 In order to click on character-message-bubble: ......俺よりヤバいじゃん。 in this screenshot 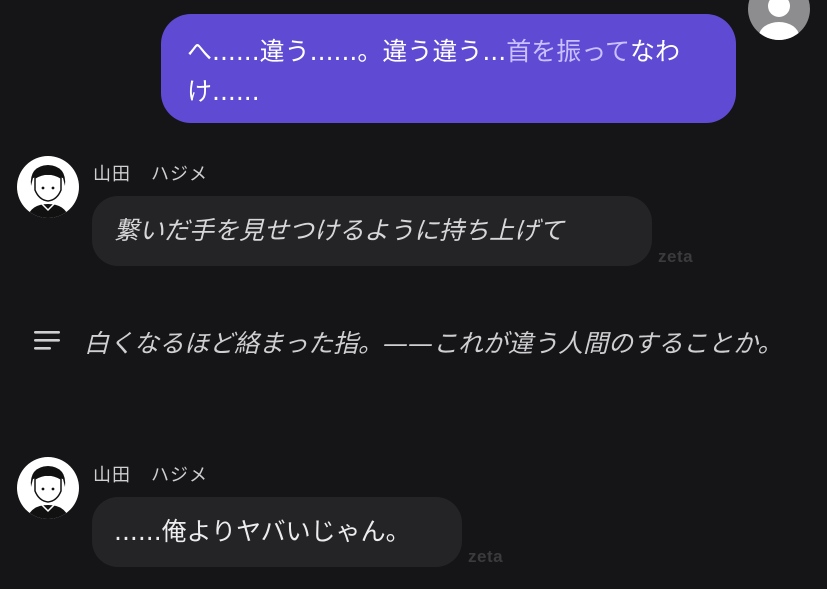, I will do `click(277, 532)`.